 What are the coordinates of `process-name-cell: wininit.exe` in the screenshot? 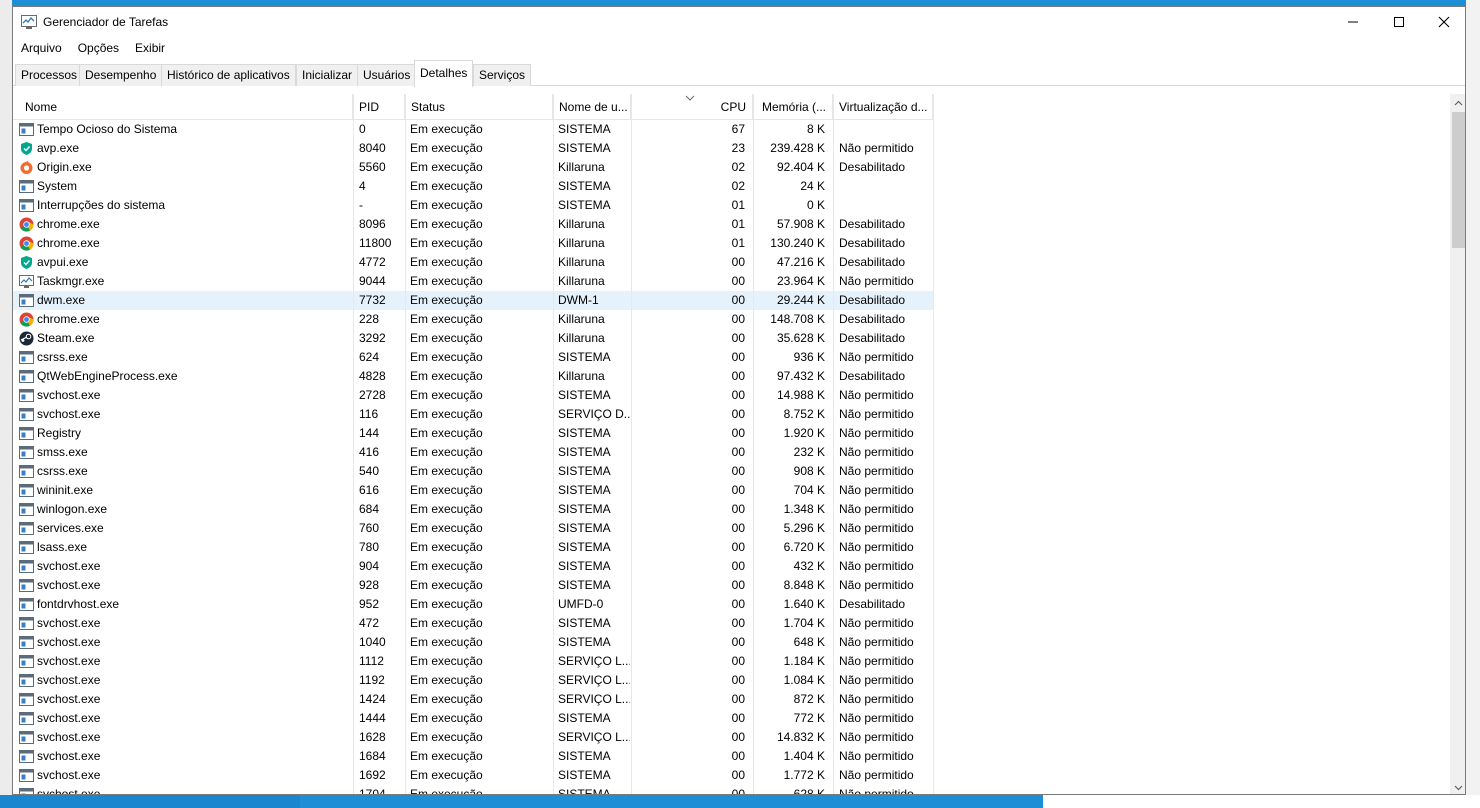 It's located at (187, 490).